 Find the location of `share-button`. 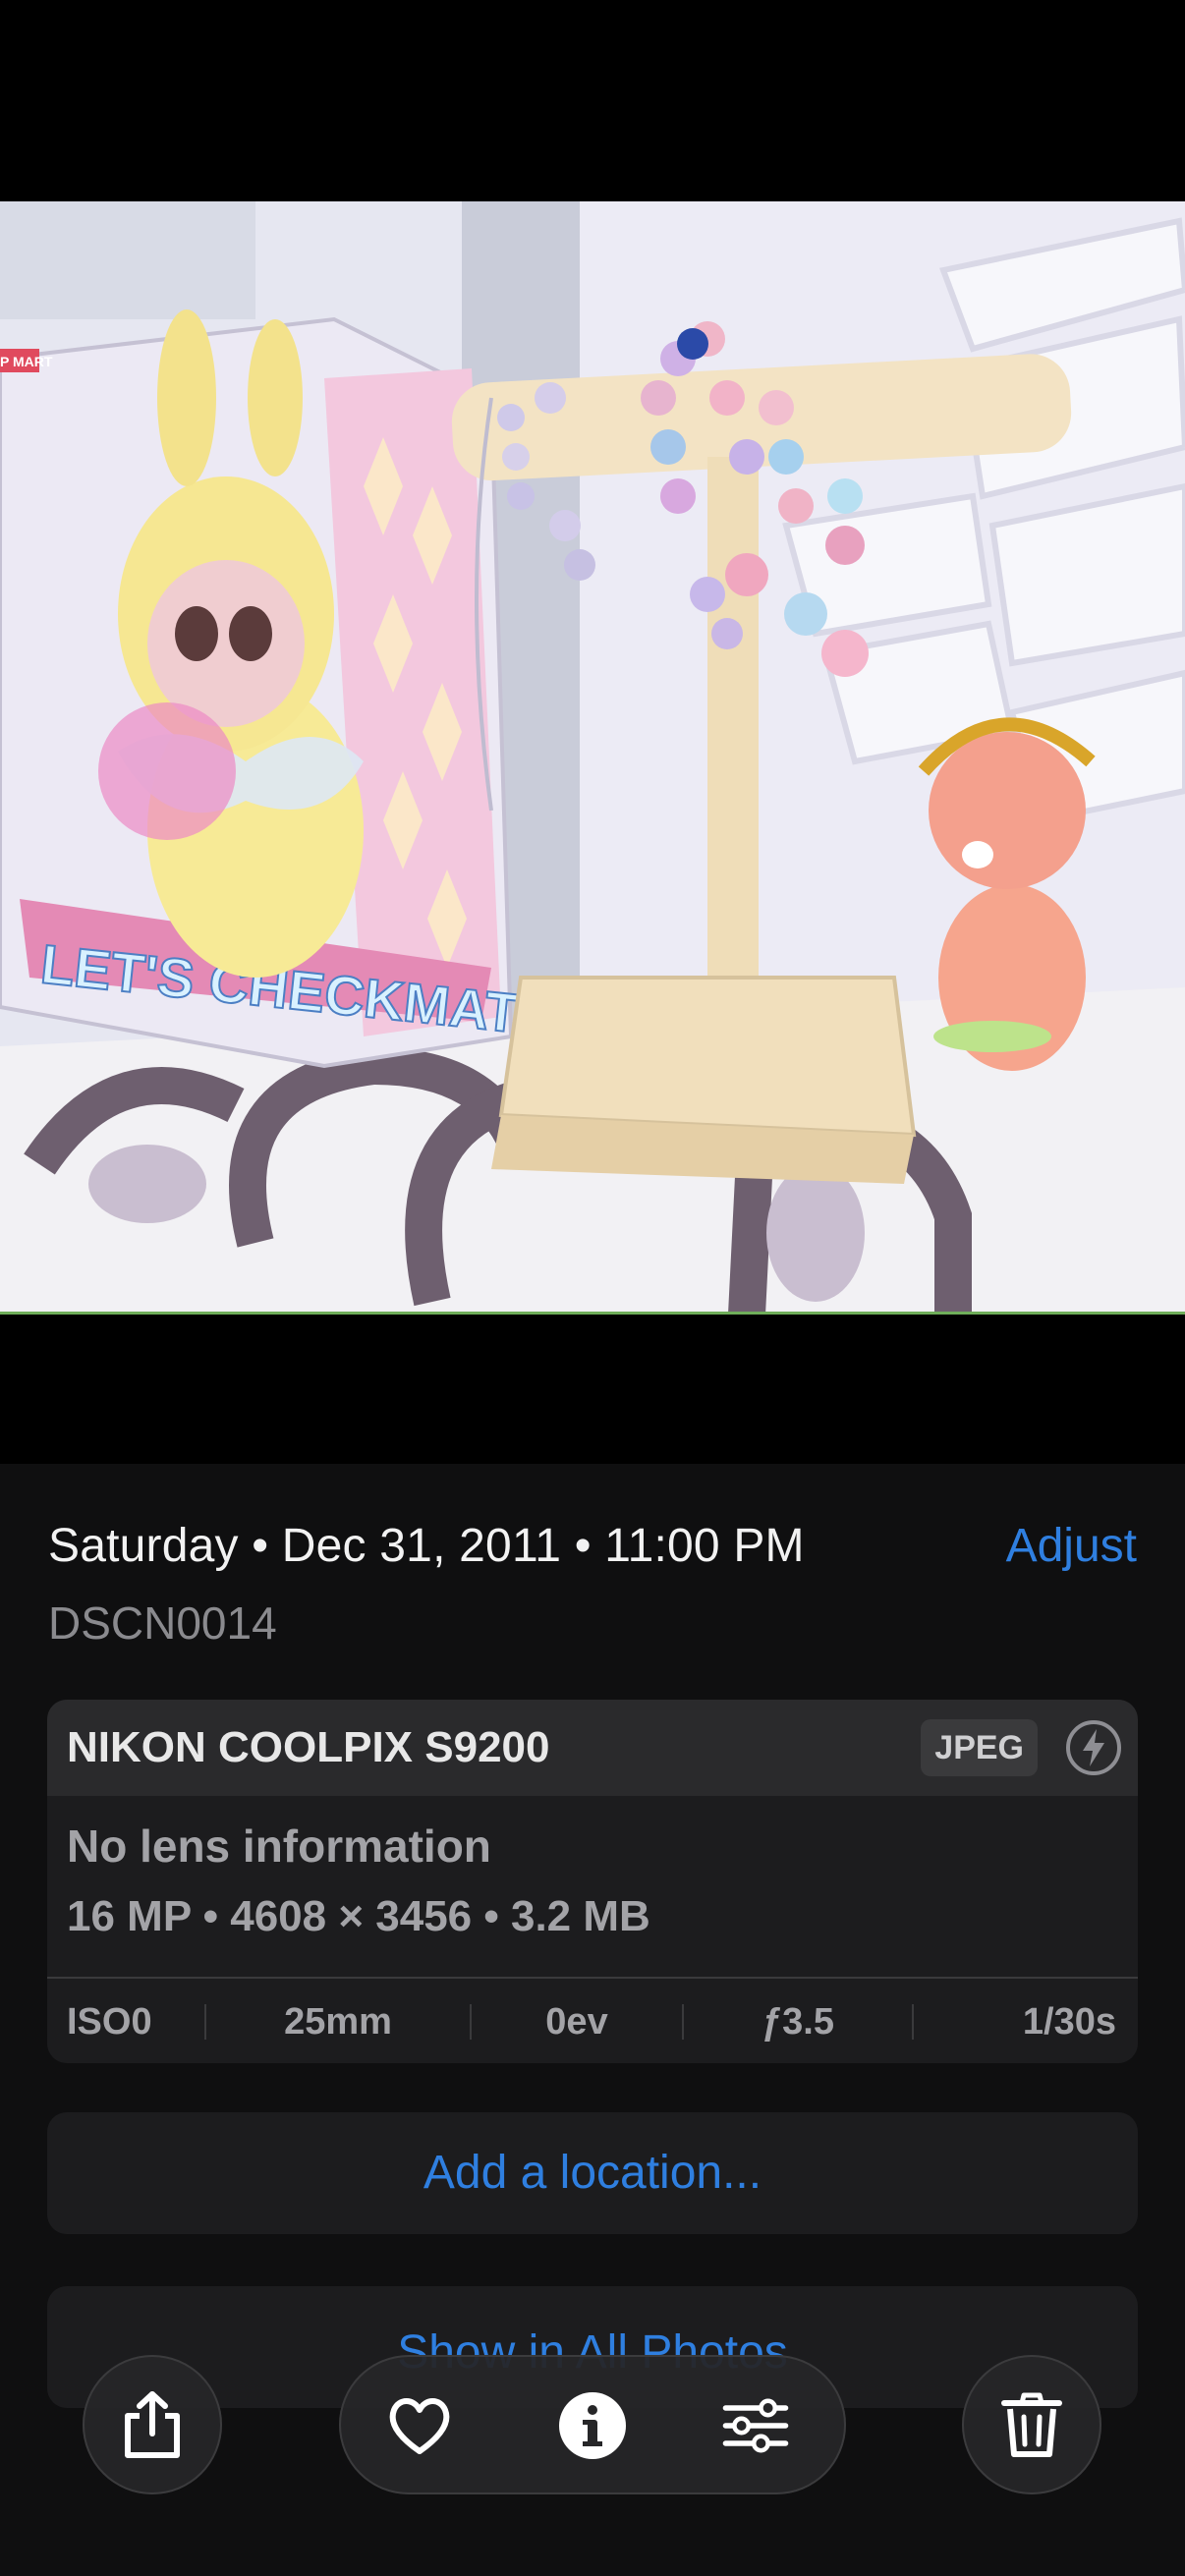

share-button is located at coordinates (152, 2424).